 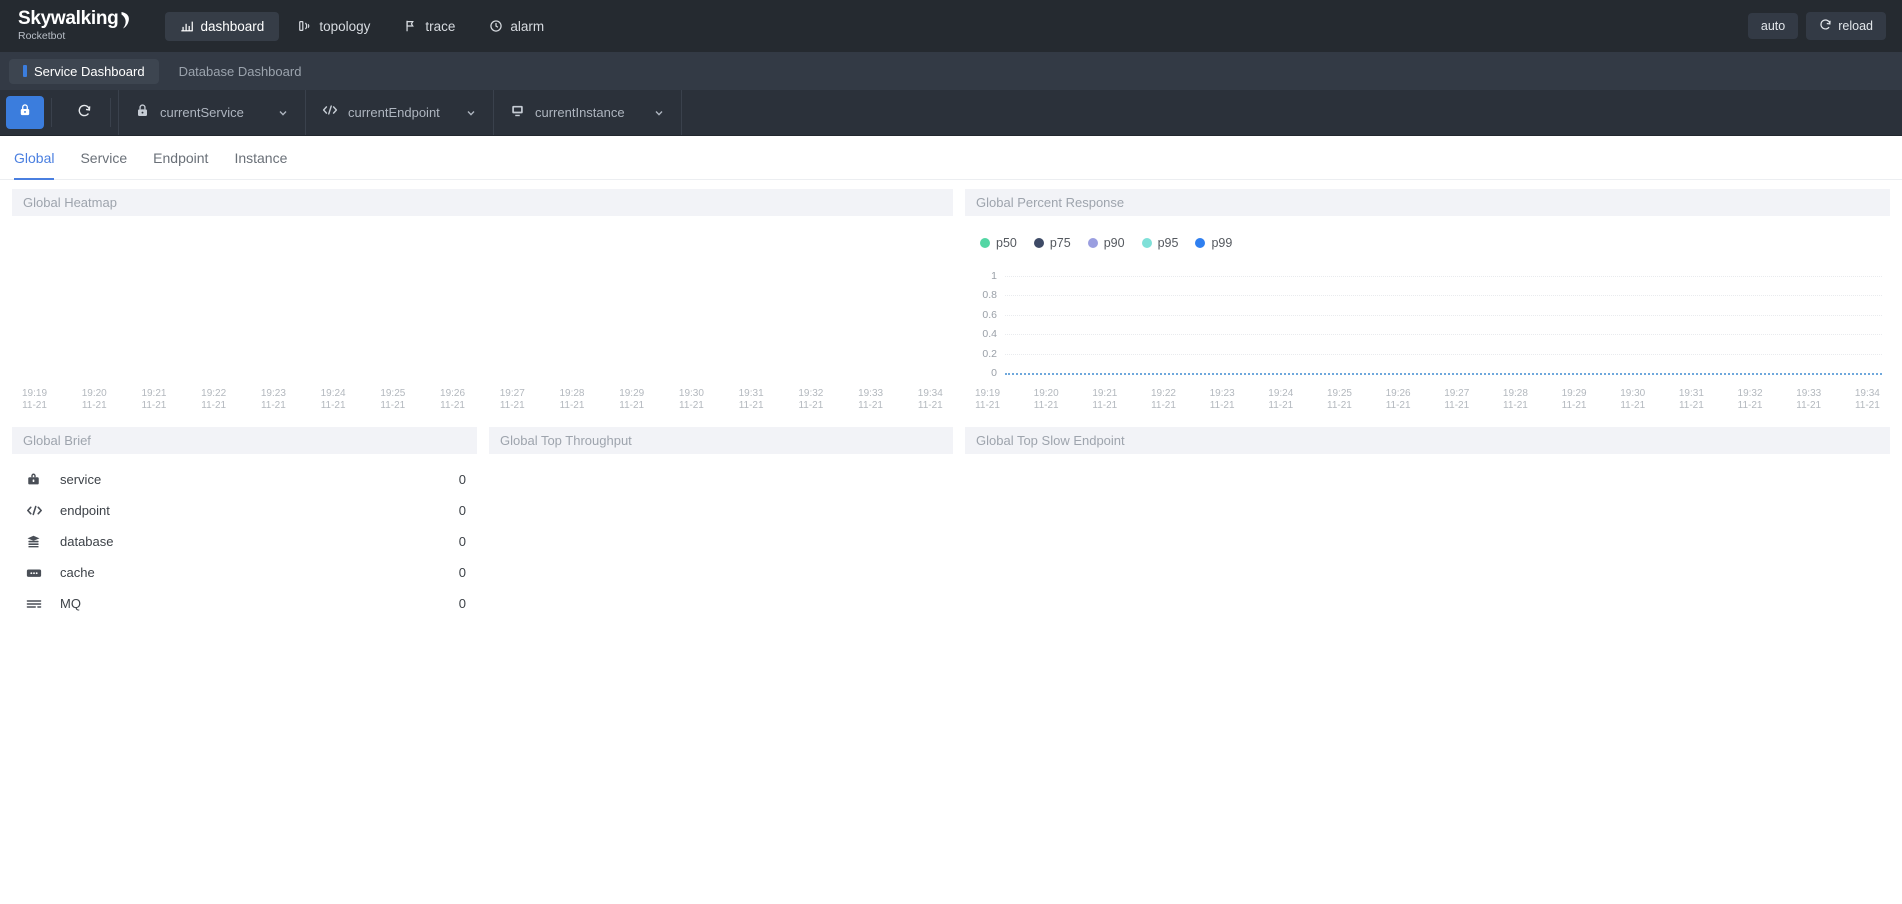 What do you see at coordinates (153, 403) in the screenshot?
I see `x-axis-tick: 19:21 11-21` at bounding box center [153, 403].